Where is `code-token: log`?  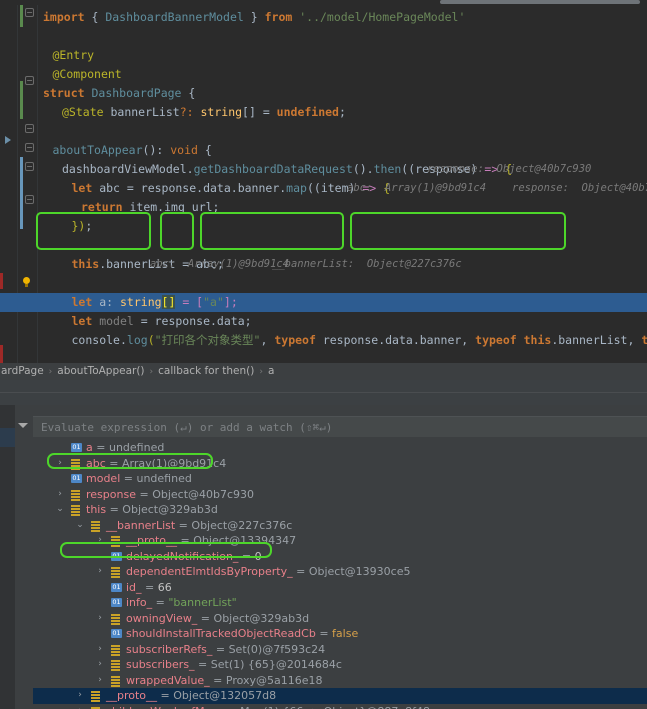
code-token: log is located at coordinates (137, 340).